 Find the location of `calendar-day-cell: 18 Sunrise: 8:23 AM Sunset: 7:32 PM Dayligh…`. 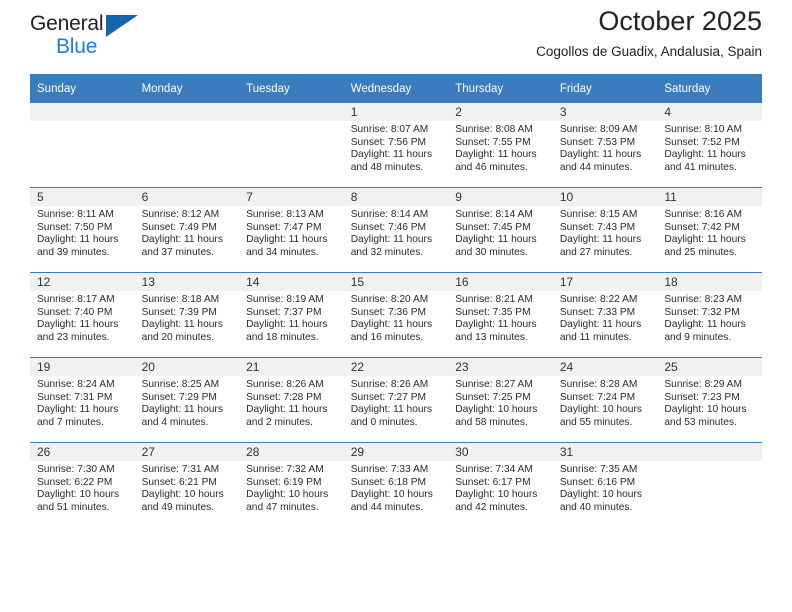

calendar-day-cell: 18 Sunrise: 8:23 AM Sunset: 7:32 PM Dayligh… is located at coordinates (709, 315).